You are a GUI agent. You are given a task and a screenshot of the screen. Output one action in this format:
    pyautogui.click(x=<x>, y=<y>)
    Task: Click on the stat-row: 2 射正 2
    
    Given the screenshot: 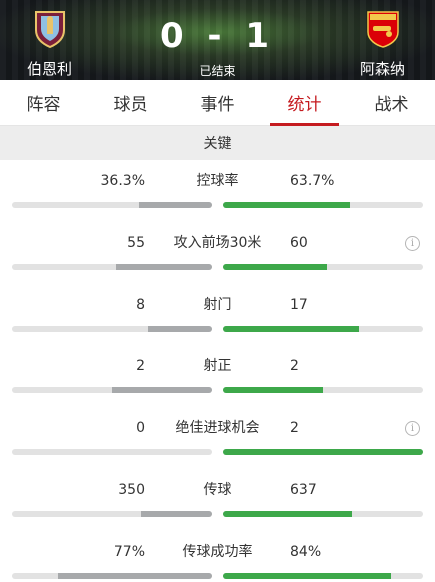 What is the action you would take?
    pyautogui.click(x=217, y=376)
    